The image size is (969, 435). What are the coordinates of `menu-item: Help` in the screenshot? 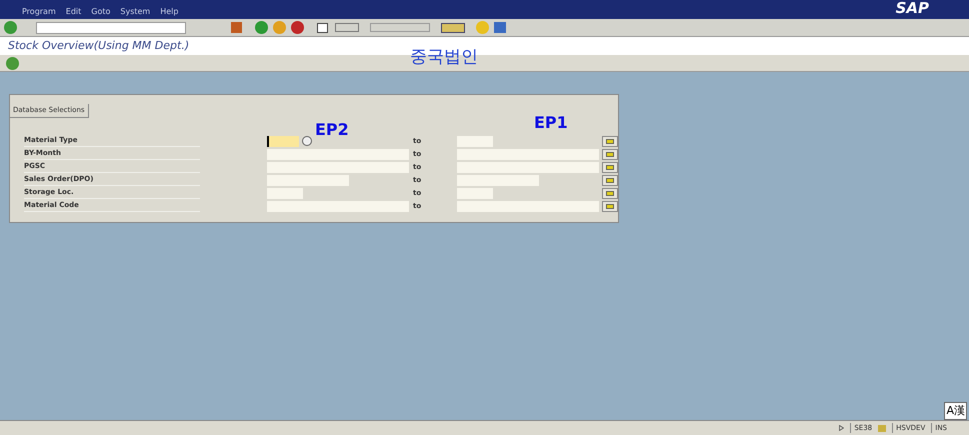 It's located at (169, 12).